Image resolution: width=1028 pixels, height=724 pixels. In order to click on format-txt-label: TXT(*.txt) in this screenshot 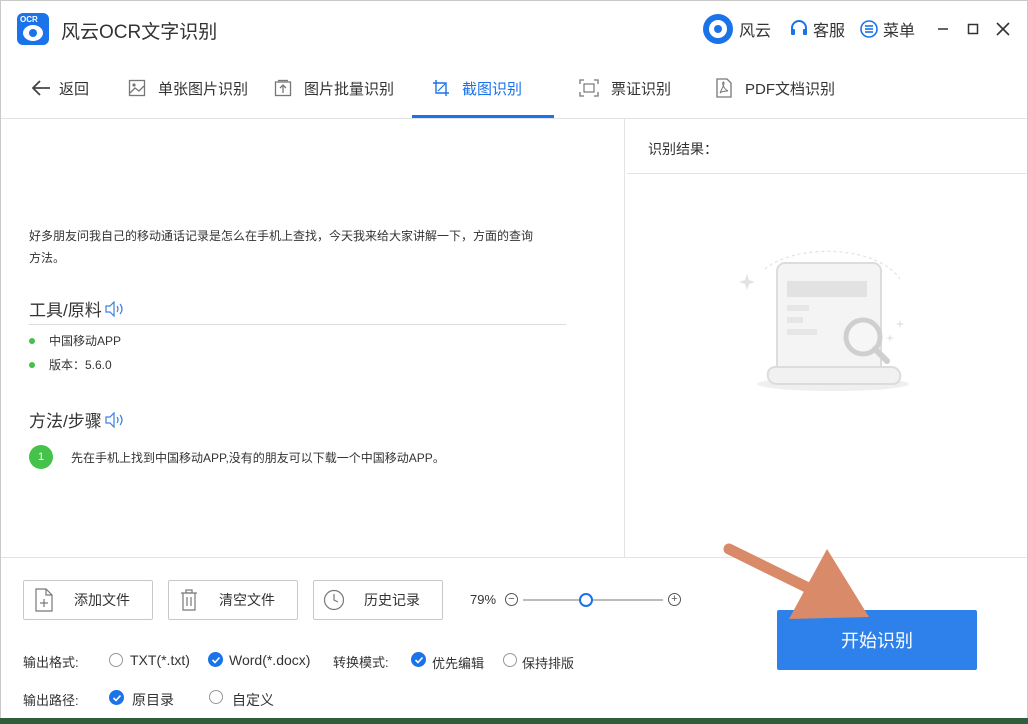, I will do `click(160, 660)`.